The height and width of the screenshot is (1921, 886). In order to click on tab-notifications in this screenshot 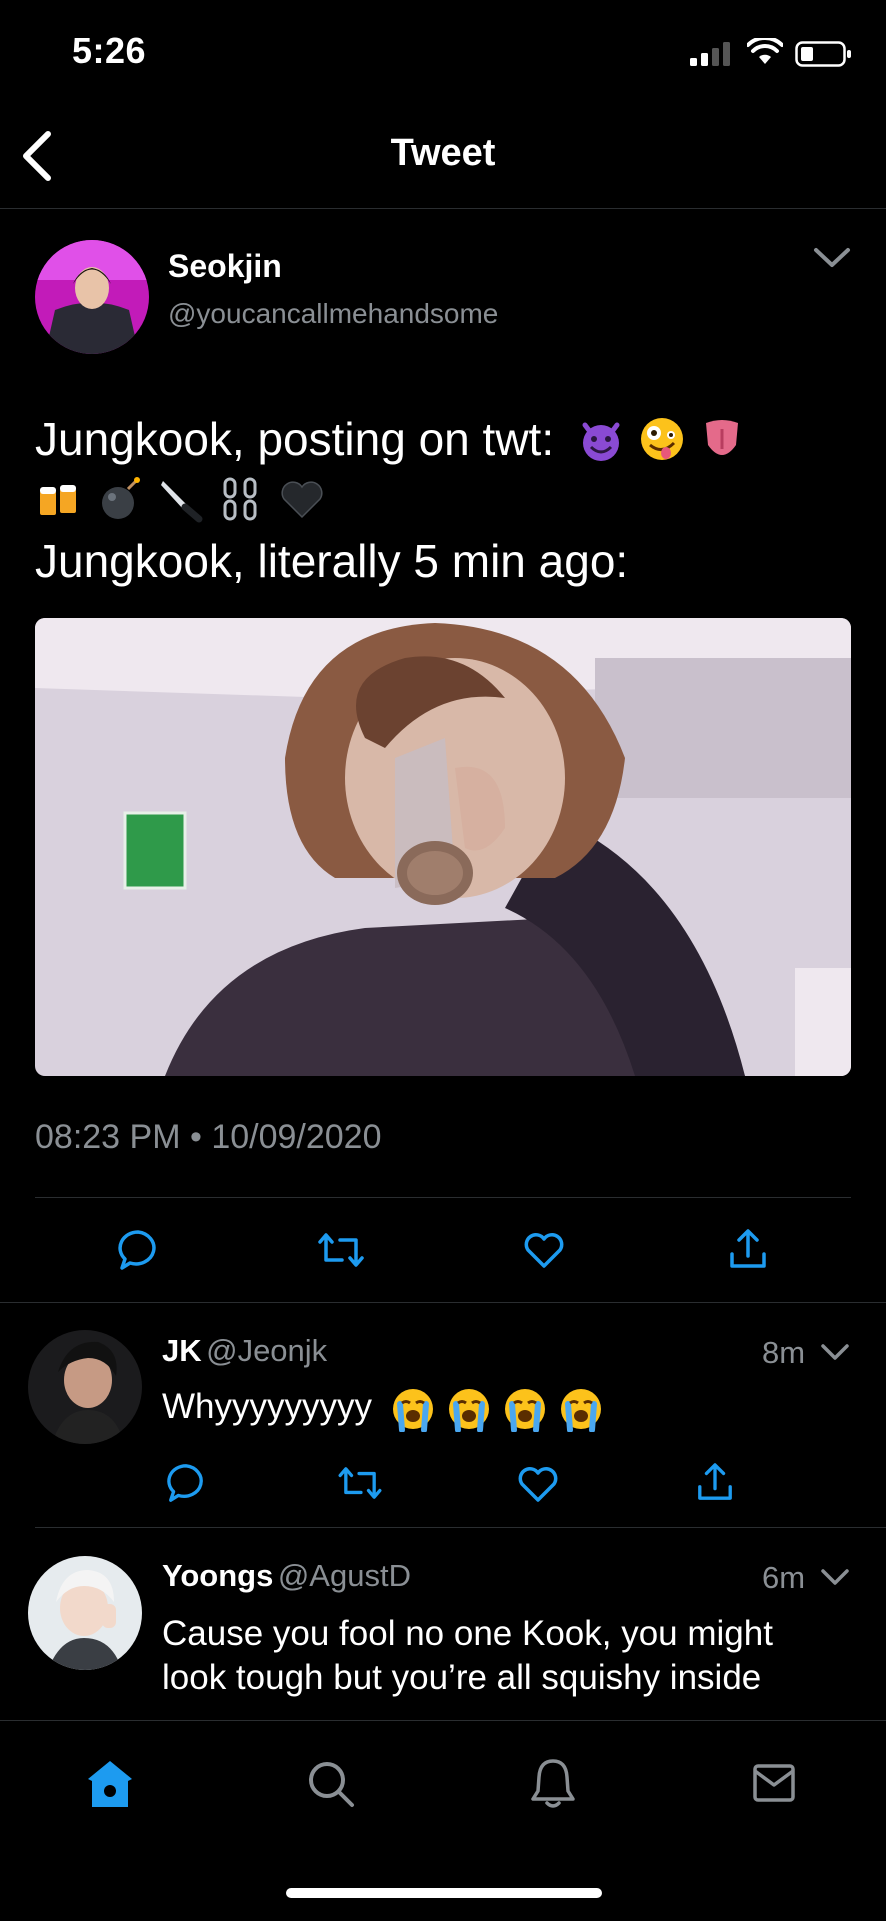, I will do `click(553, 1783)`.